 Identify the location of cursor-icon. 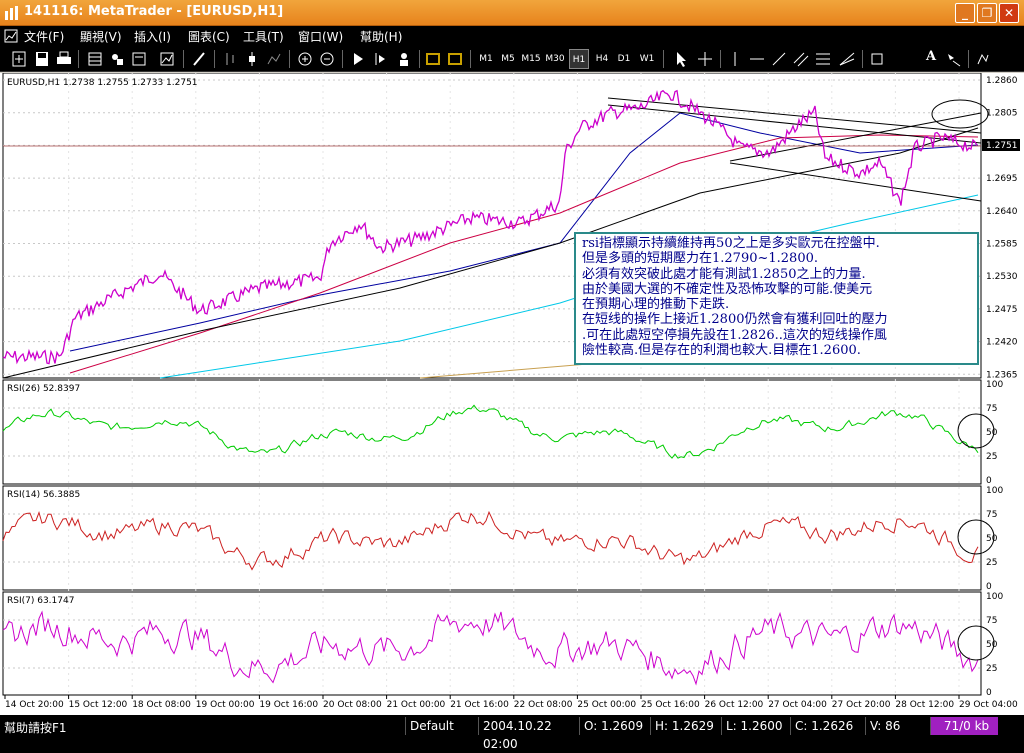
(681, 59).